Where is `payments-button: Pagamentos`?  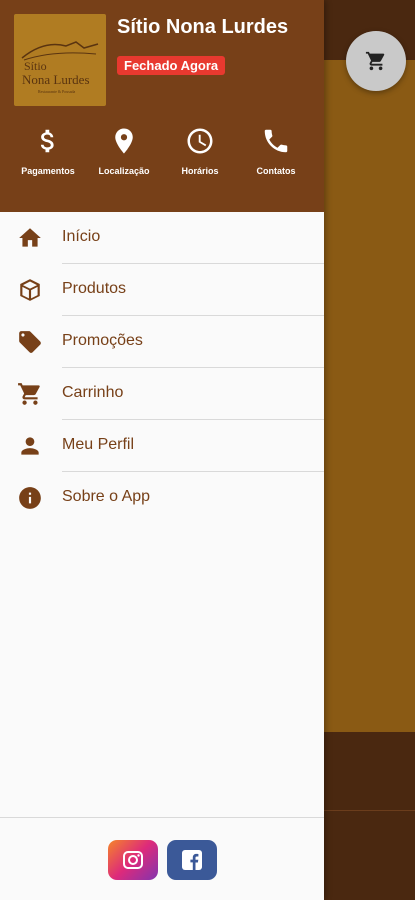
payments-button: Pagamentos is located at coordinates (48, 151).